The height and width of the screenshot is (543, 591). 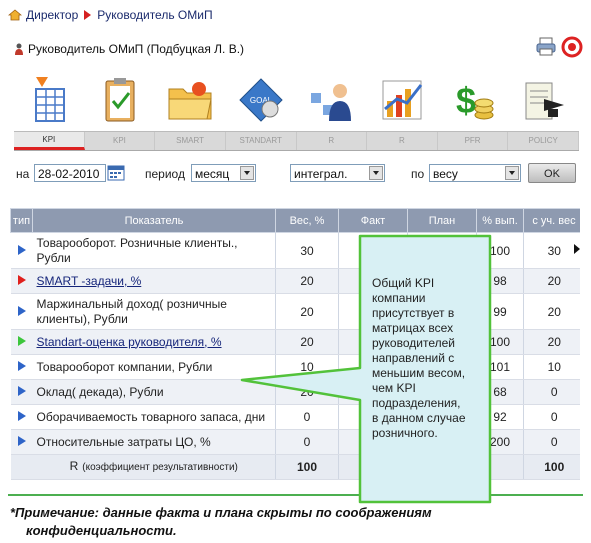 What do you see at coordinates (419, 373) in the screenshot?
I see `callout-line: меньшим весом,` at bounding box center [419, 373].